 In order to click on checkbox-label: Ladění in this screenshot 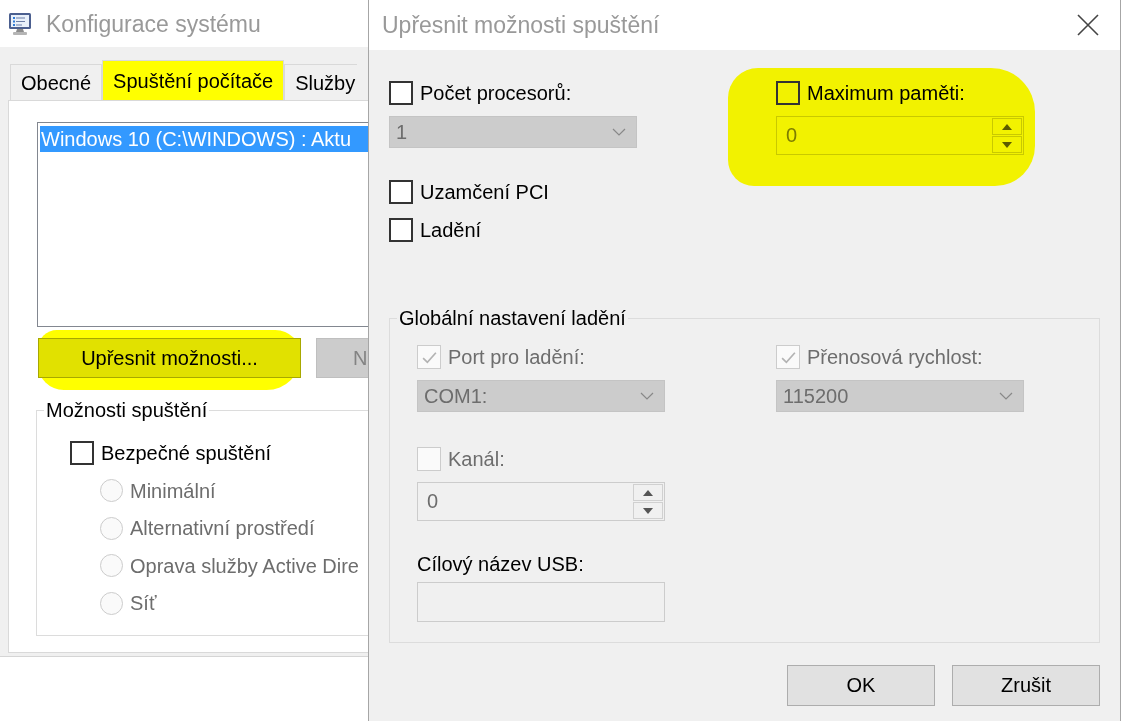, I will do `click(451, 230)`.